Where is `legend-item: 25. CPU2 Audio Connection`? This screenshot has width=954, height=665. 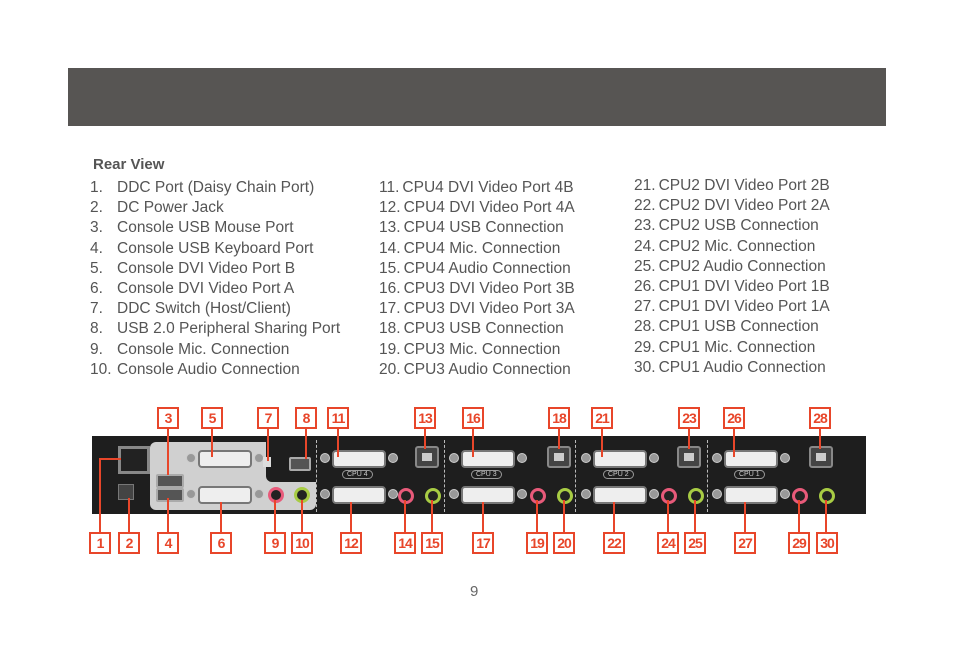
legend-item: 25. CPU2 Audio Connection is located at coordinates (730, 266).